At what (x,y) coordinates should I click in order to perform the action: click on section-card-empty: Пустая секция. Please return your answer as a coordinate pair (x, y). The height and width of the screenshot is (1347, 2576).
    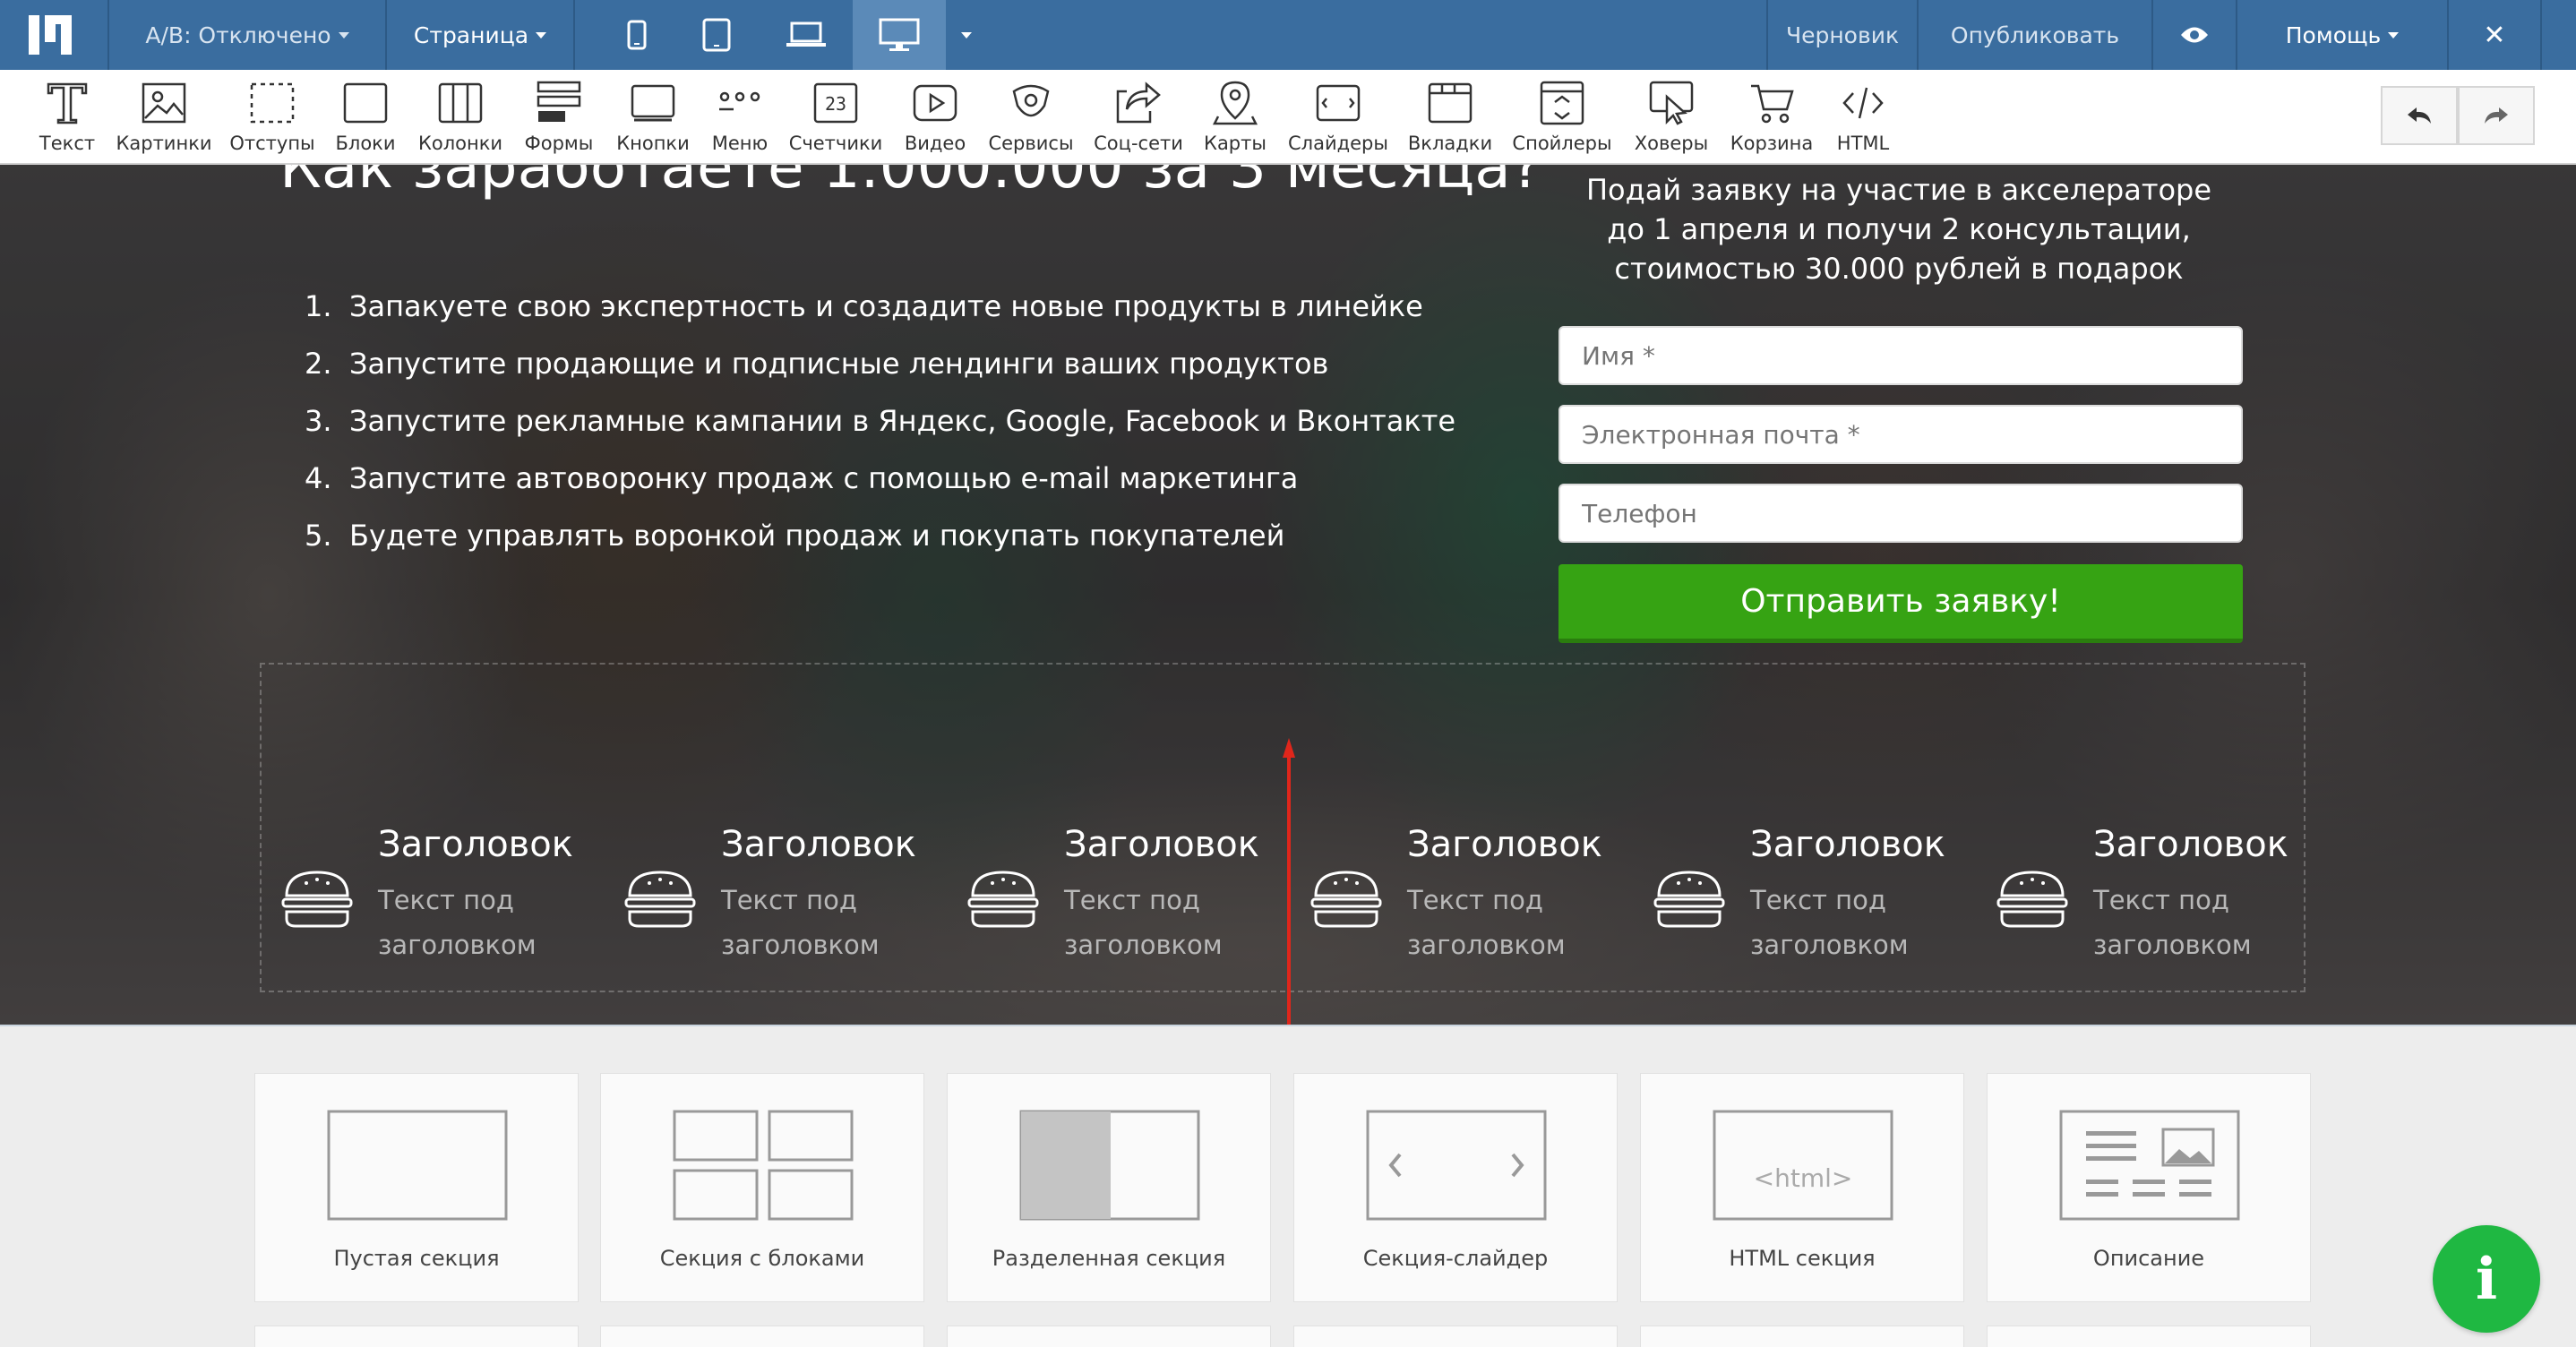
    Looking at the image, I should click on (416, 1188).